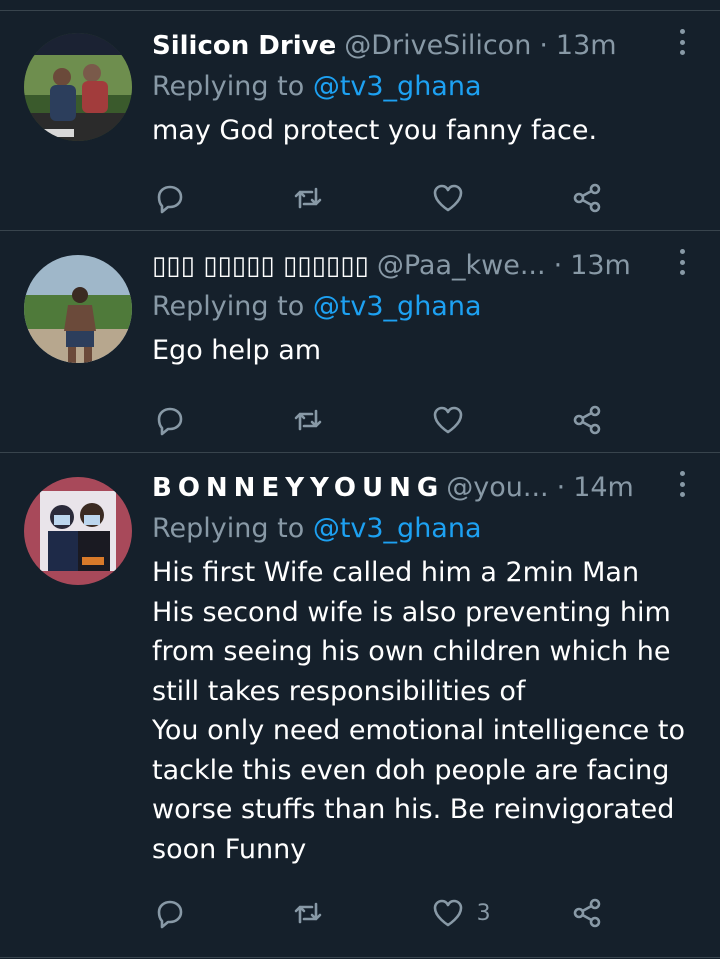 This screenshot has width=720, height=959. Describe the element at coordinates (375, 130) in the screenshot. I see `tweet-text: may God protect you fanny face.` at that location.